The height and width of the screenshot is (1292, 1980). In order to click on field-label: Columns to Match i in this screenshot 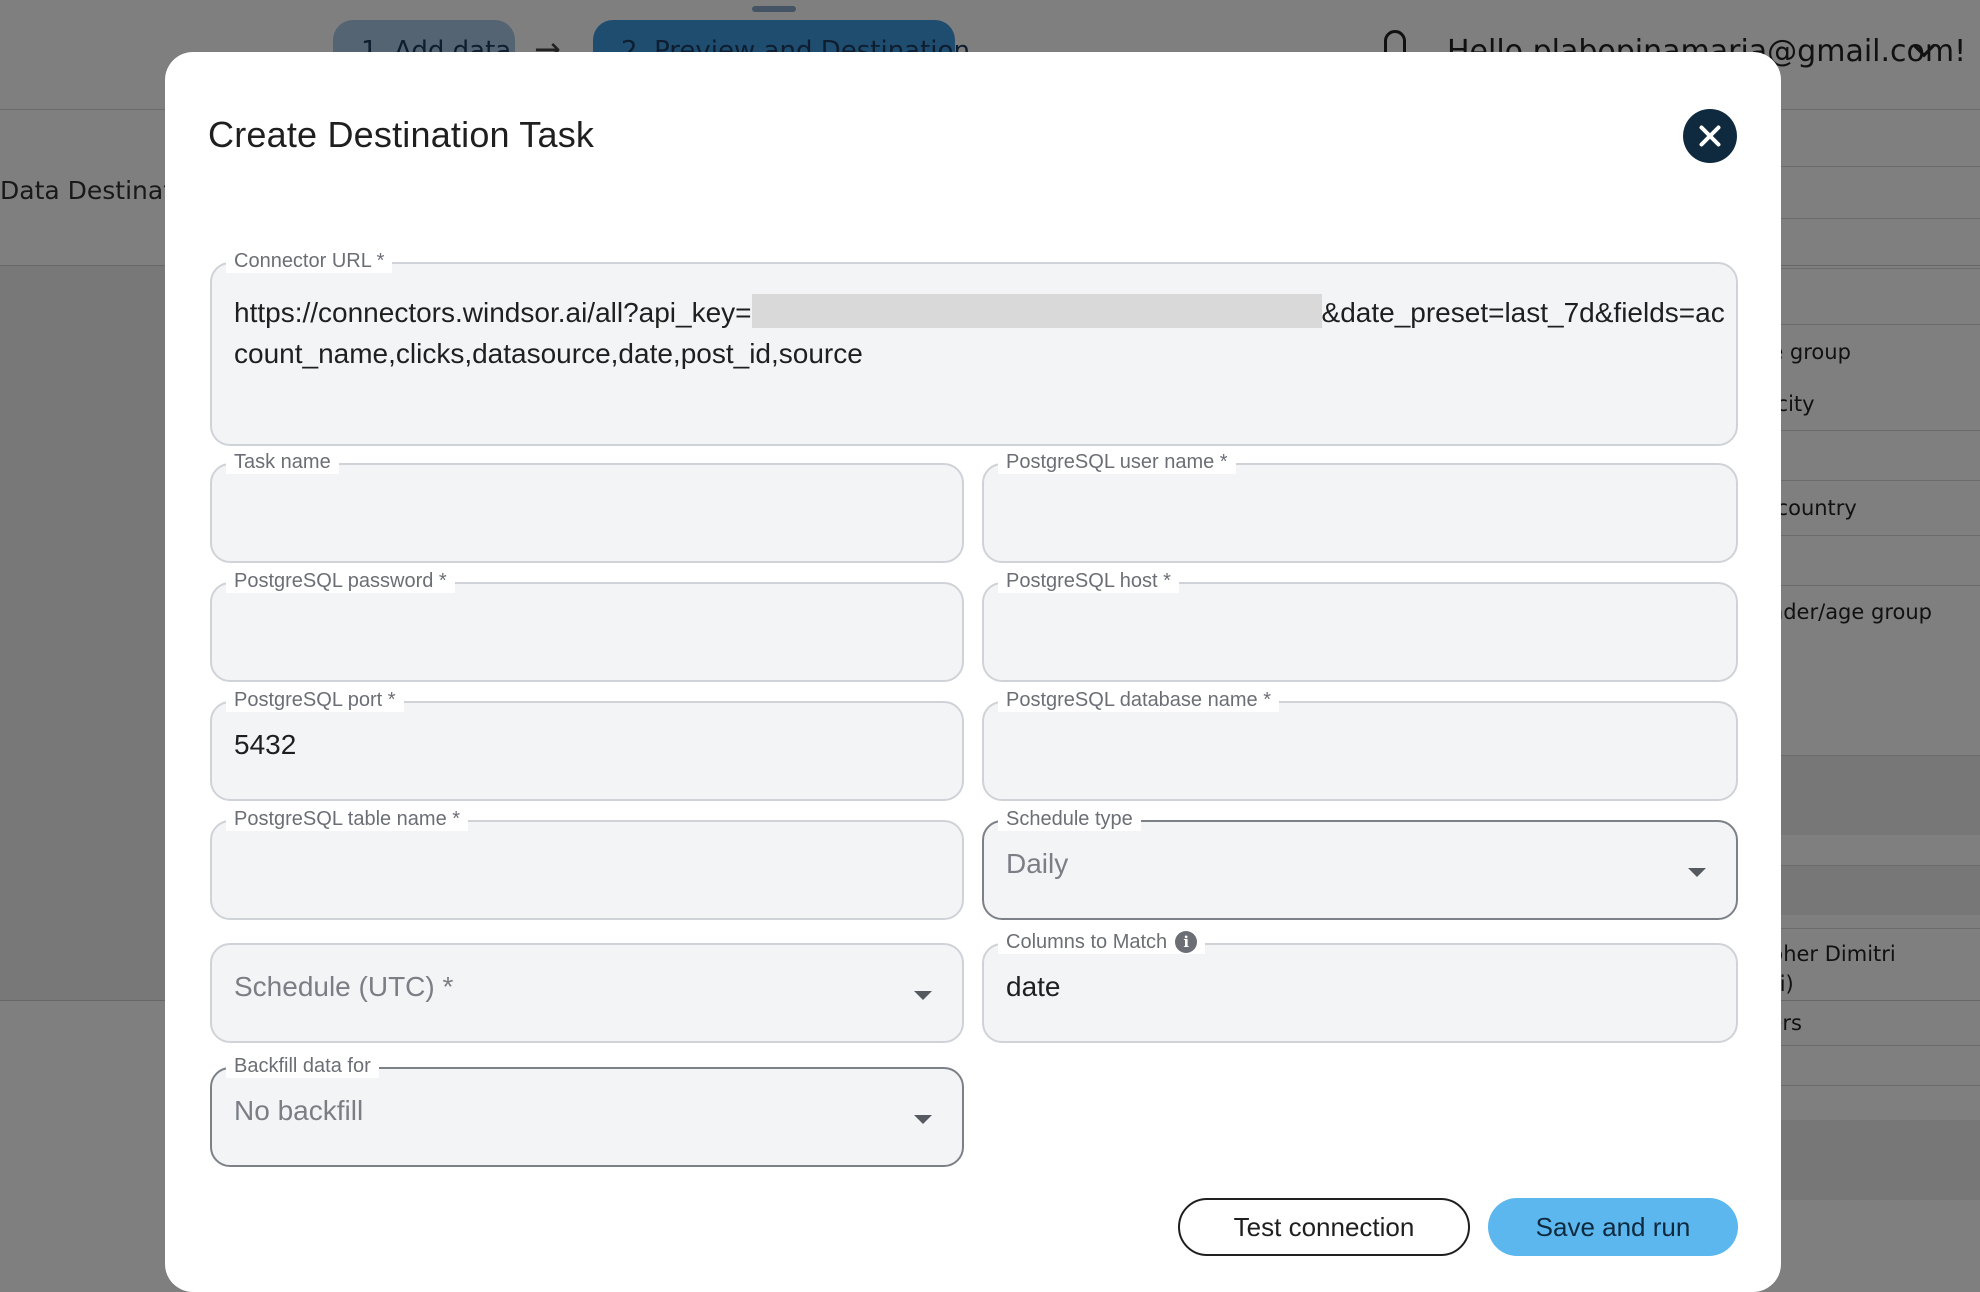, I will do `click(1102, 942)`.